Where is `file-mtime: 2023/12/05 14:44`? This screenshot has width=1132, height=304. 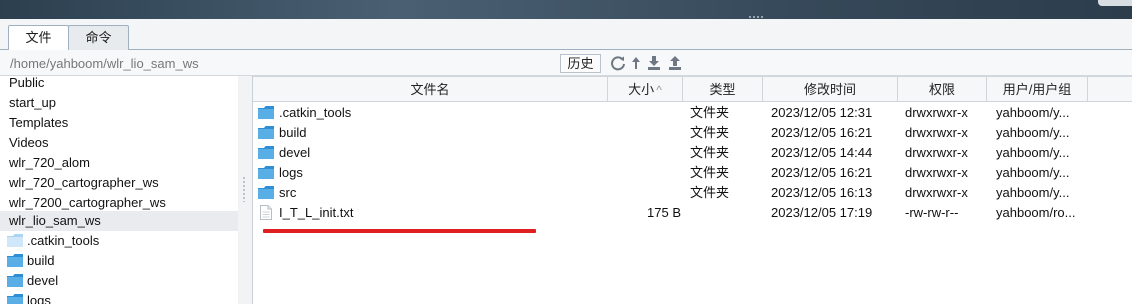 file-mtime: 2023/12/05 14:44 is located at coordinates (822, 152).